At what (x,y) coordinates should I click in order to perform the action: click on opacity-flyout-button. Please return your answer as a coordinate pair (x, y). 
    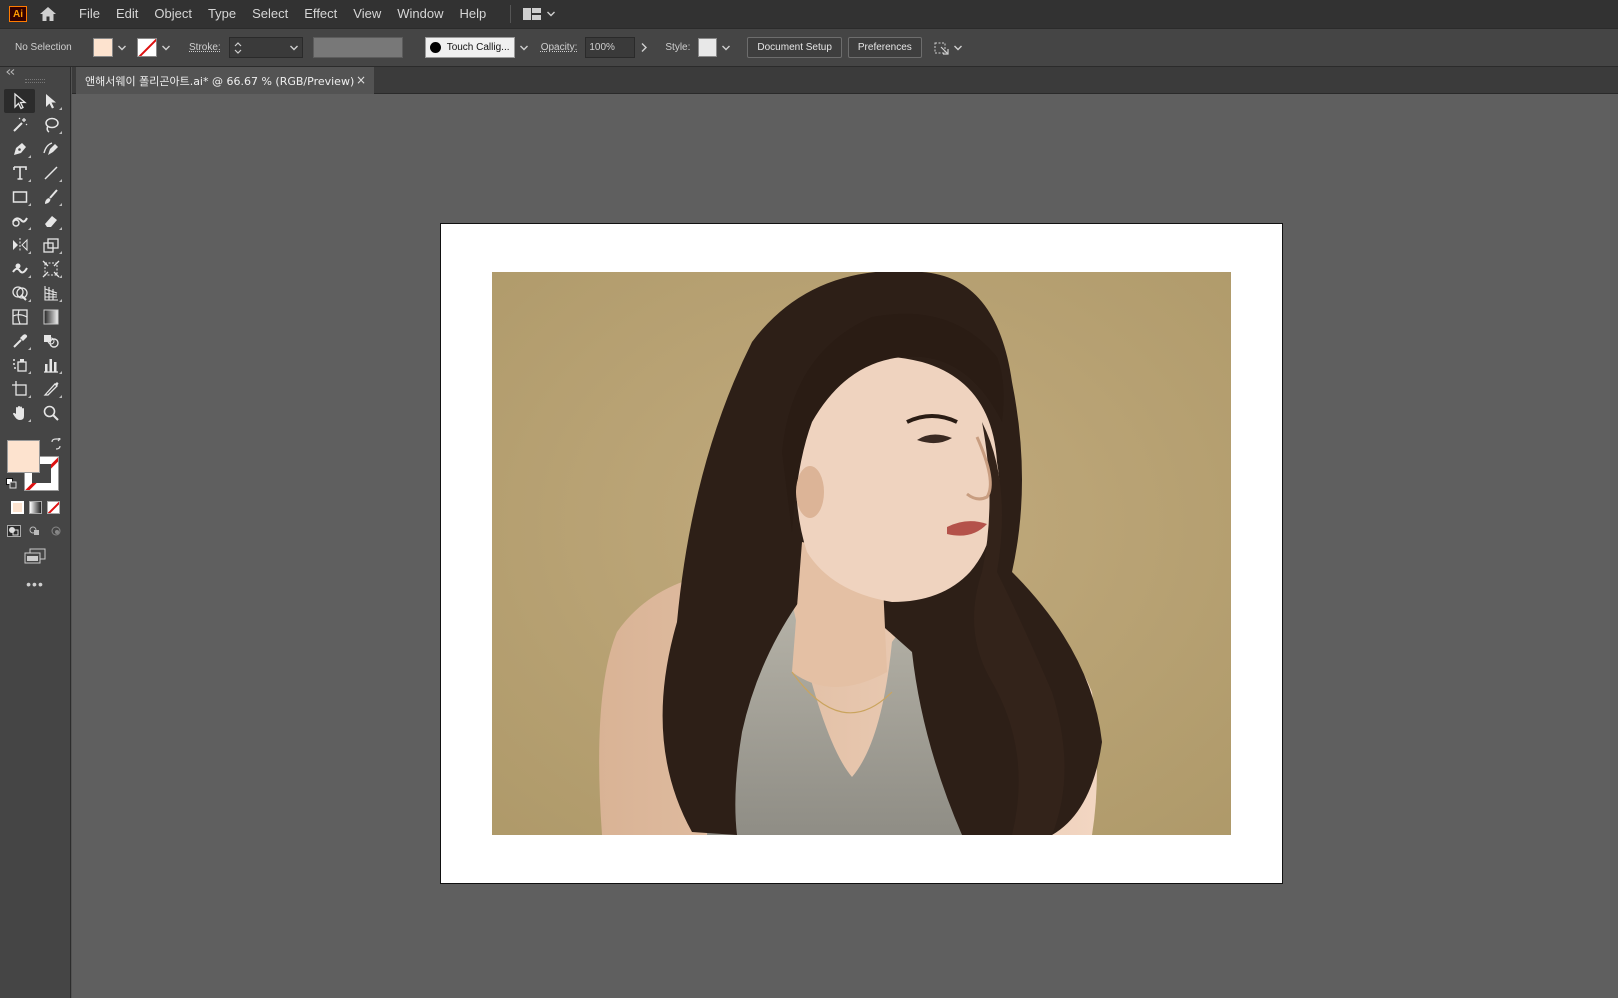
    Looking at the image, I should click on (644, 47).